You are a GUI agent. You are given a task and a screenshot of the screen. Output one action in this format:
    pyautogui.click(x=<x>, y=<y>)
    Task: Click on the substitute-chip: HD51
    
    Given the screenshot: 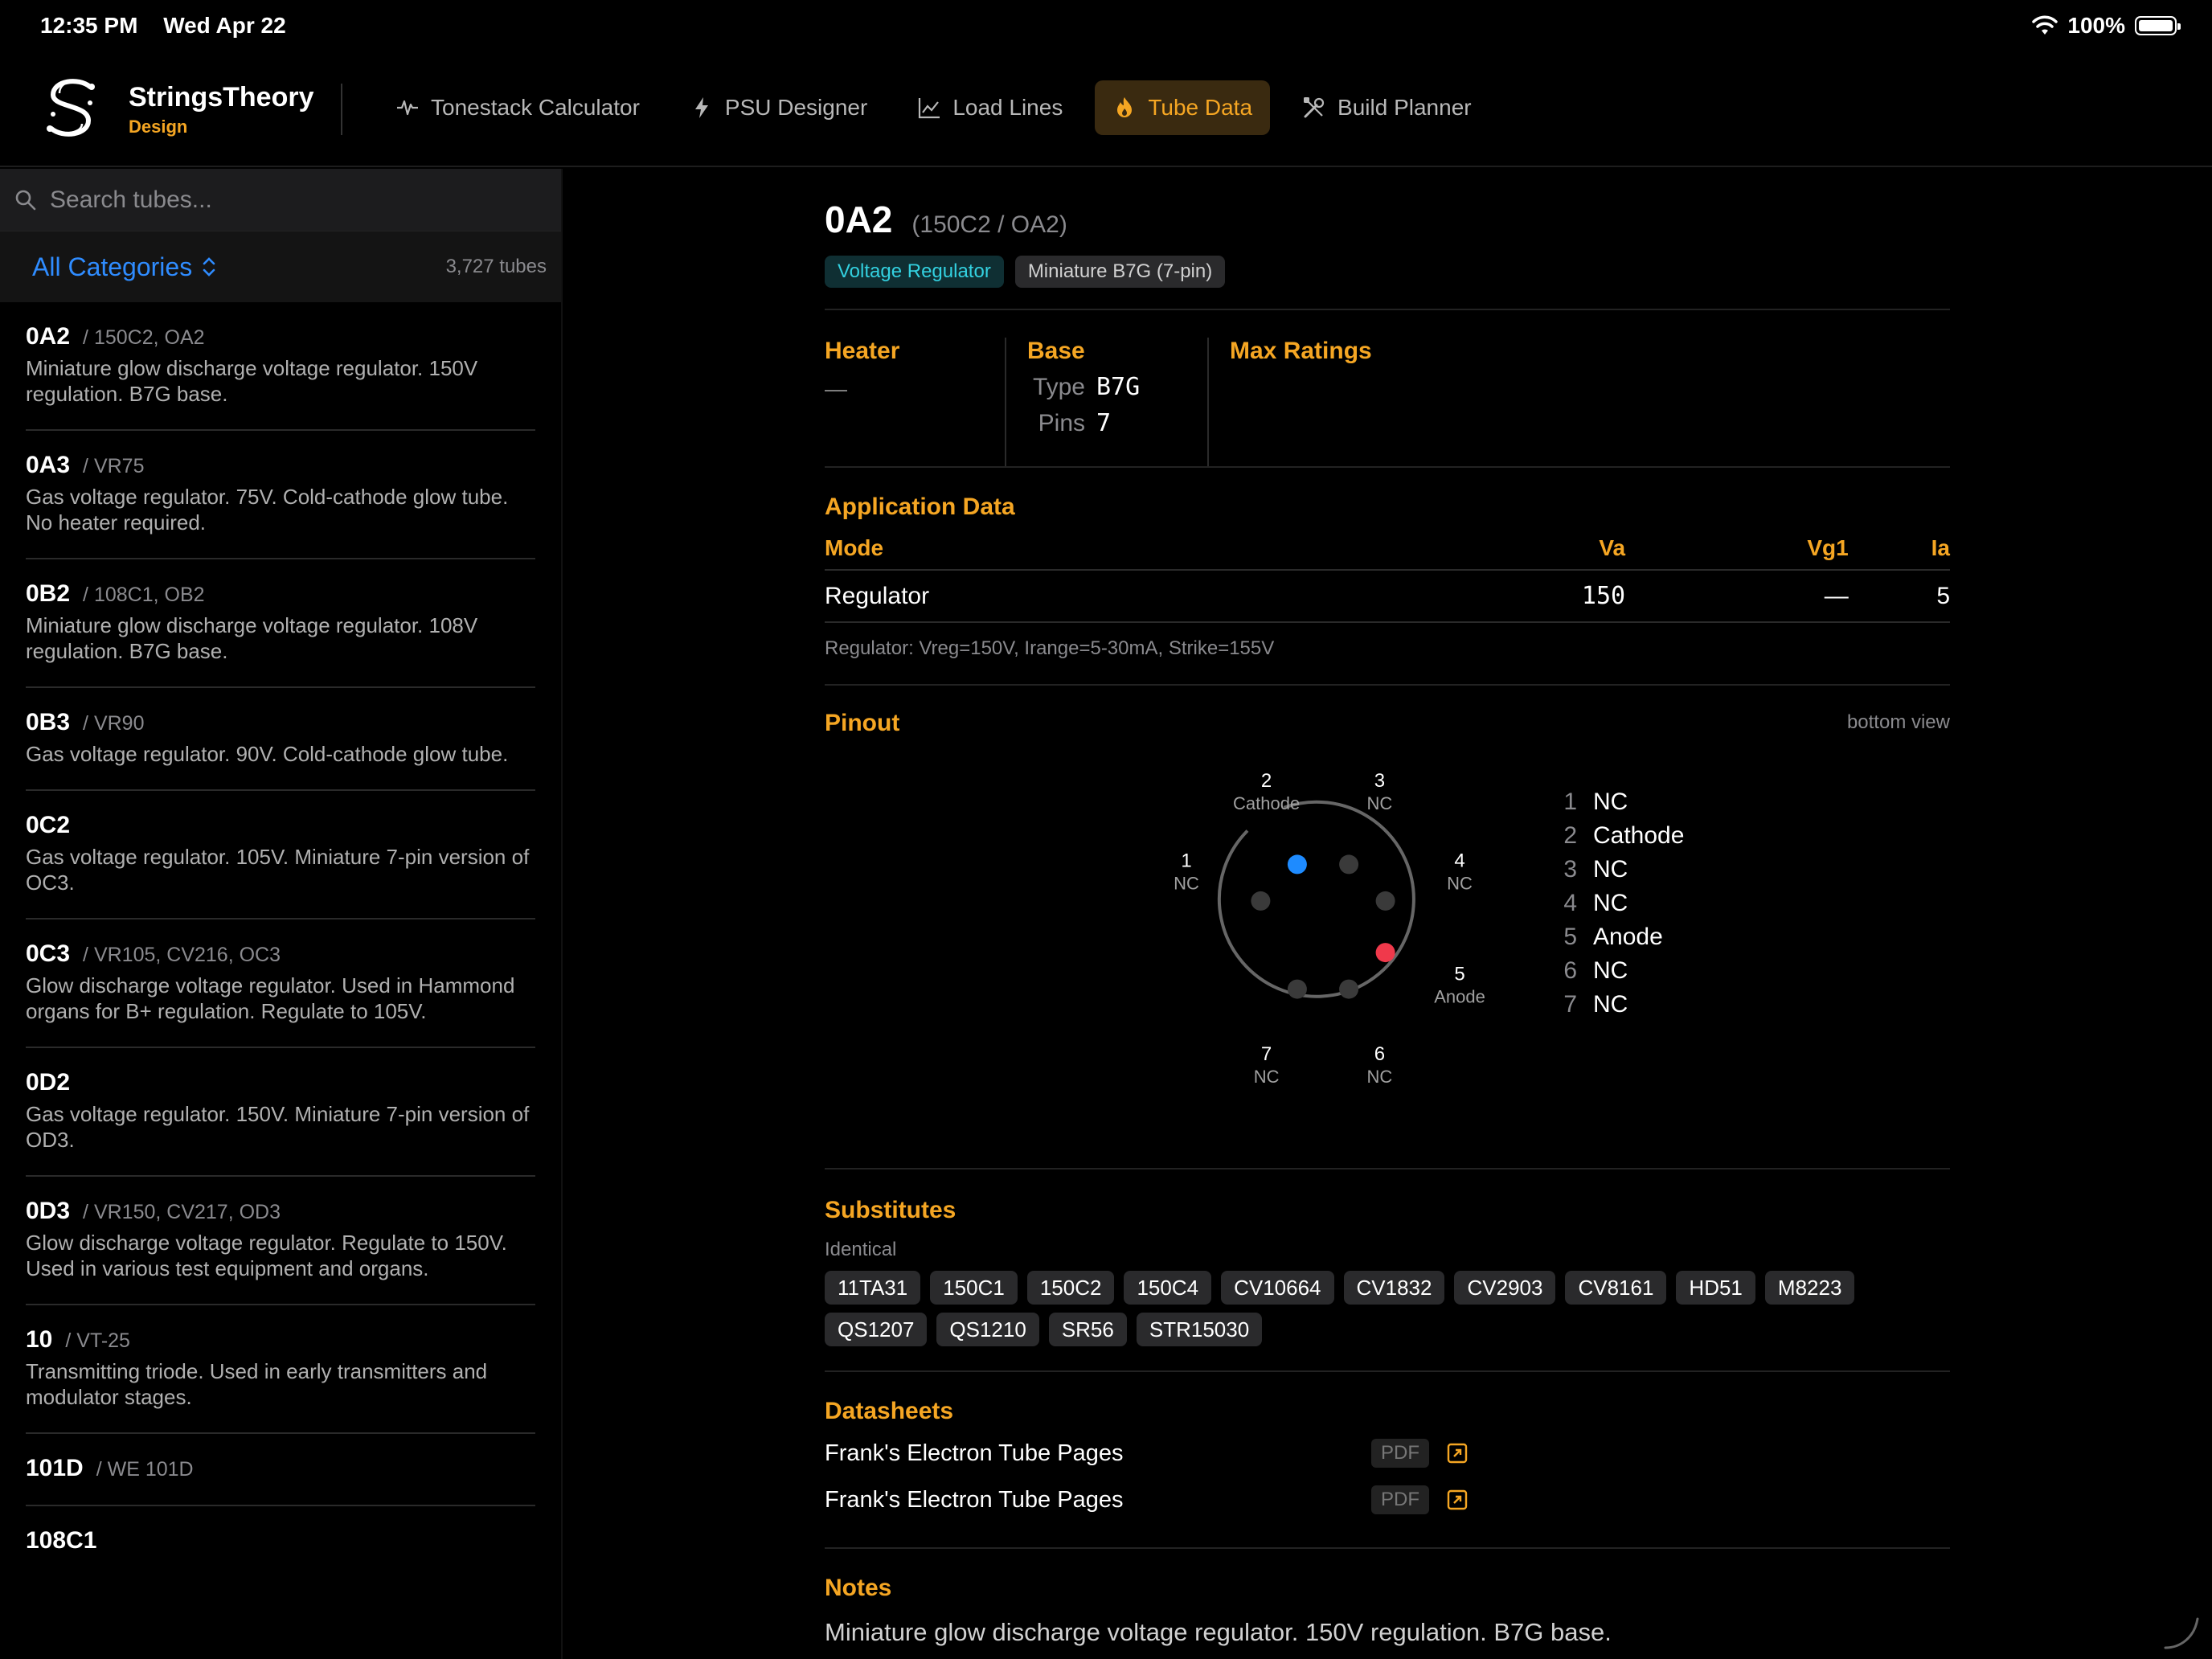 What is the action you would take?
    pyautogui.click(x=1715, y=1288)
    